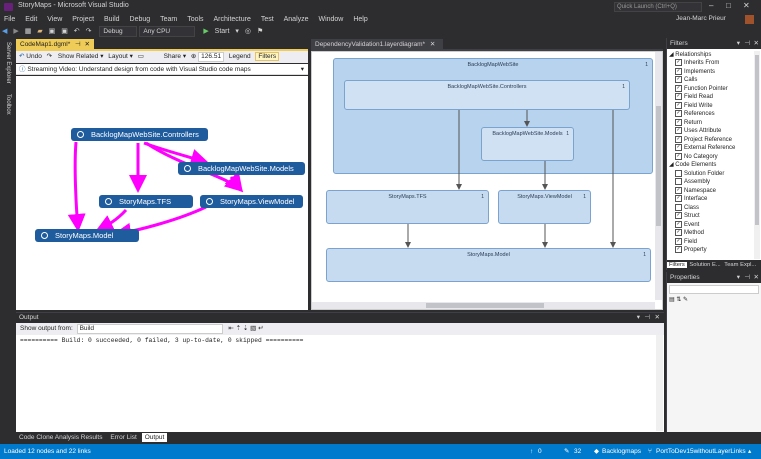 This screenshot has height=459, width=761. What do you see at coordinates (711, 63) in the screenshot?
I see `filter-item: ✓ Inherits From` at bounding box center [711, 63].